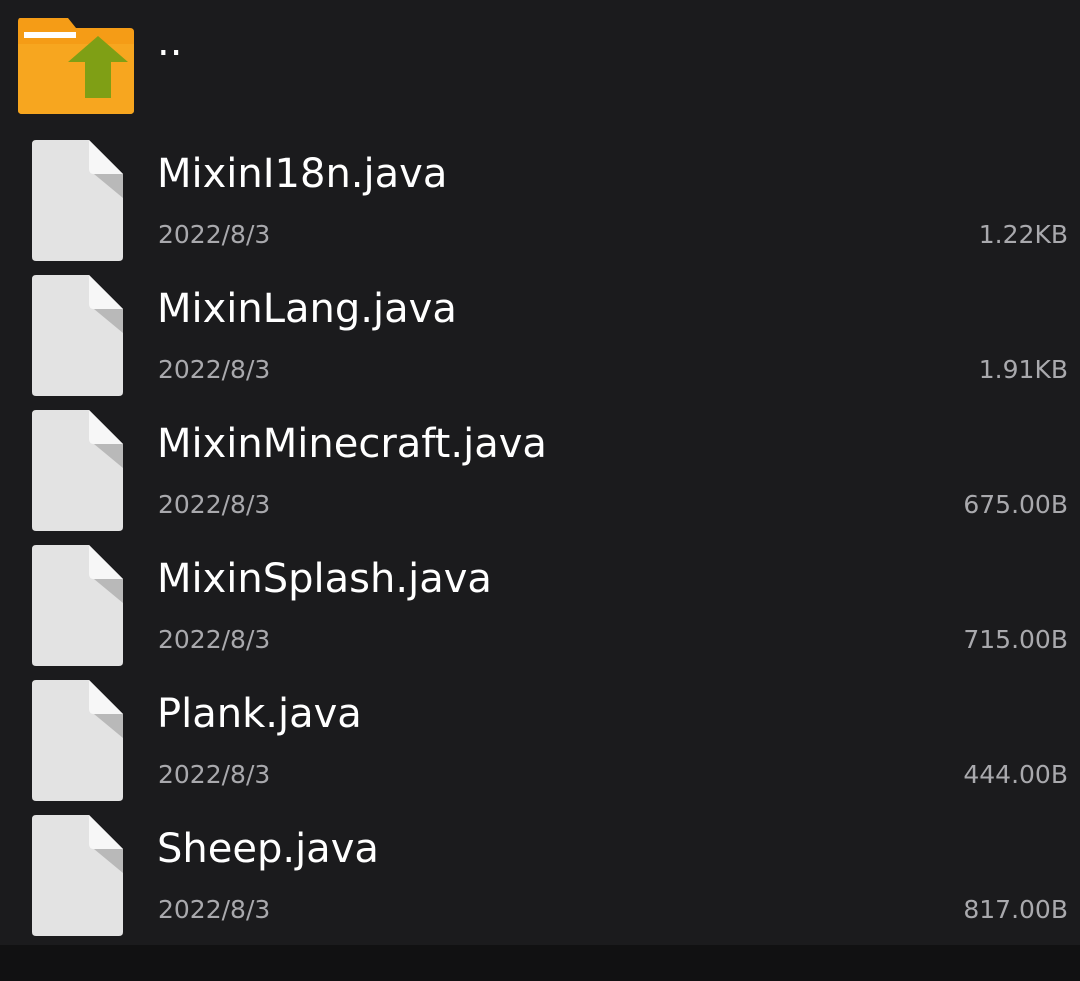 The width and height of the screenshot is (1080, 981). Describe the element at coordinates (1015, 504) in the screenshot. I see `file-size: 675.00B` at that location.